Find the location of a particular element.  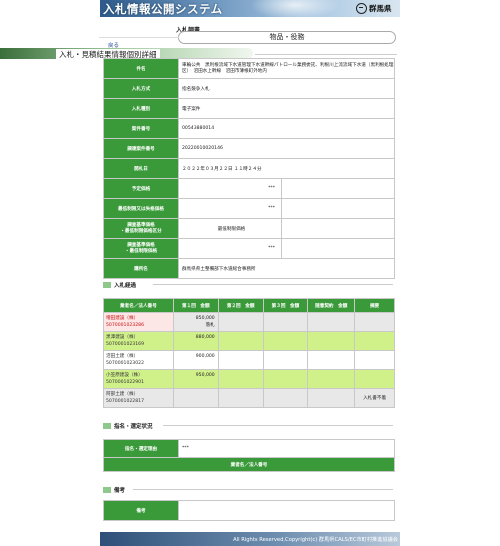

detail-label: 件名 is located at coordinates (141, 68).